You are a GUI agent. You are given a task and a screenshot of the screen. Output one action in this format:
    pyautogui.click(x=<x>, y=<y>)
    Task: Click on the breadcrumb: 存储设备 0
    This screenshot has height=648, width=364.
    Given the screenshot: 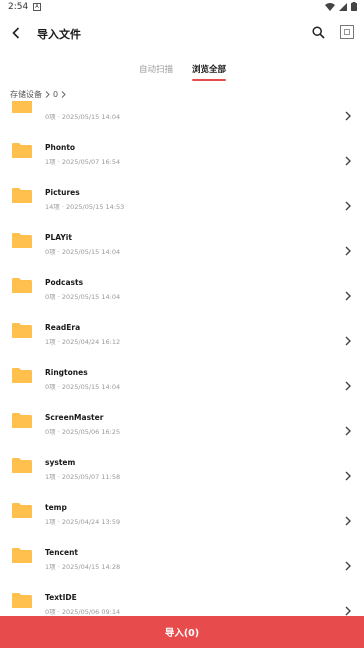 What is the action you would take?
    pyautogui.click(x=38, y=94)
    